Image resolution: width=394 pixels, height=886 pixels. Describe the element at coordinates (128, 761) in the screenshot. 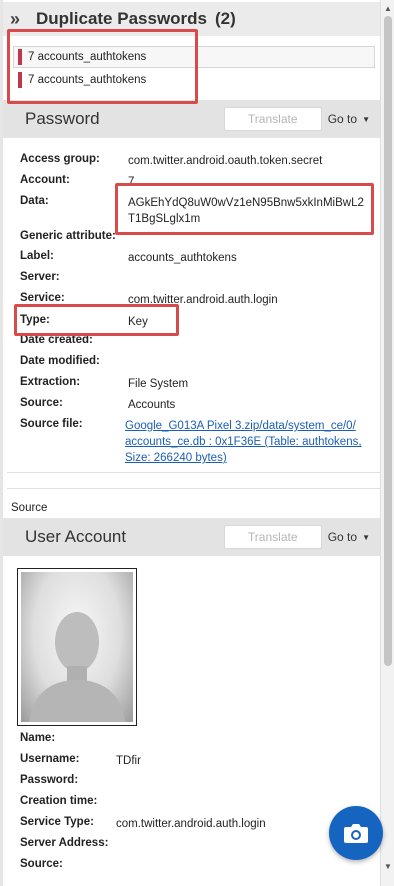

I see `field-value: TDfir` at that location.